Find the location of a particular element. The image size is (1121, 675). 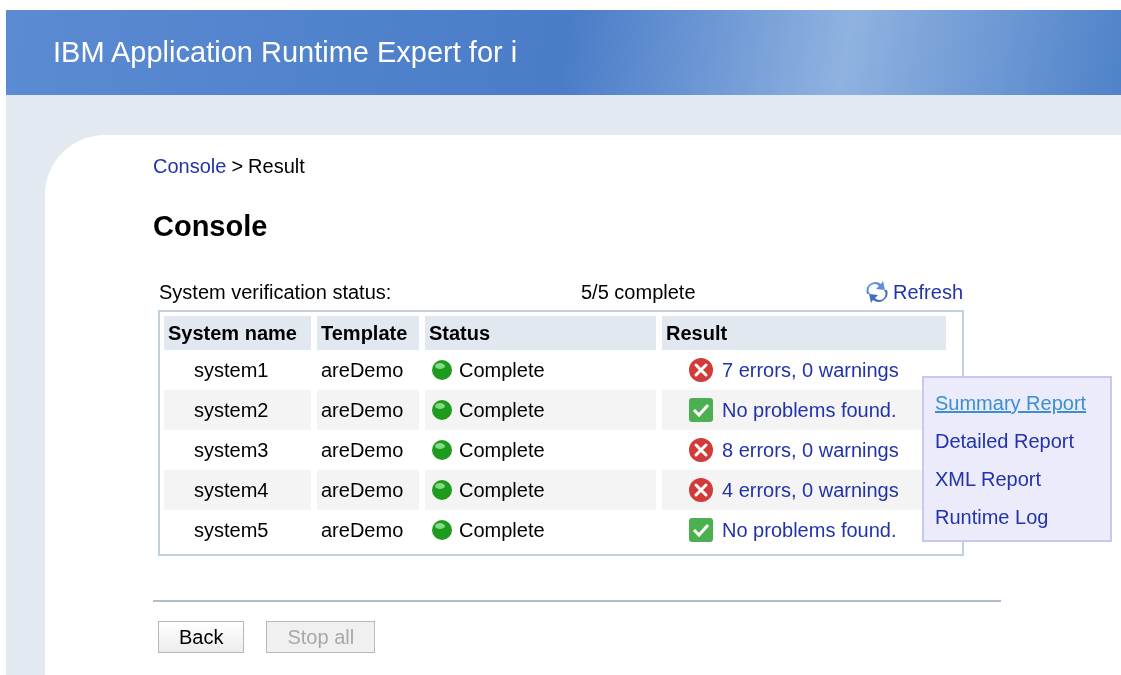

menu-item: Detailed Report is located at coordinates (1004, 441).